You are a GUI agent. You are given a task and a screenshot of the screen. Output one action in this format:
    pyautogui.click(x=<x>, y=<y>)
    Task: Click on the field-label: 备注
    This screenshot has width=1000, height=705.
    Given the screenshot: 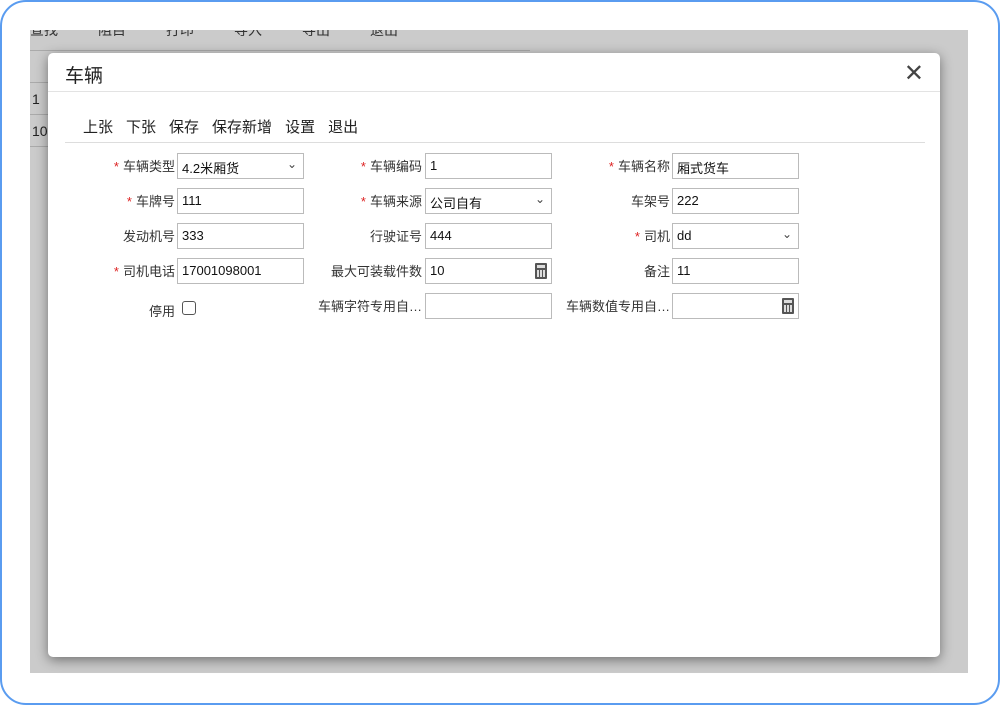 What is the action you would take?
    pyautogui.click(x=590, y=270)
    